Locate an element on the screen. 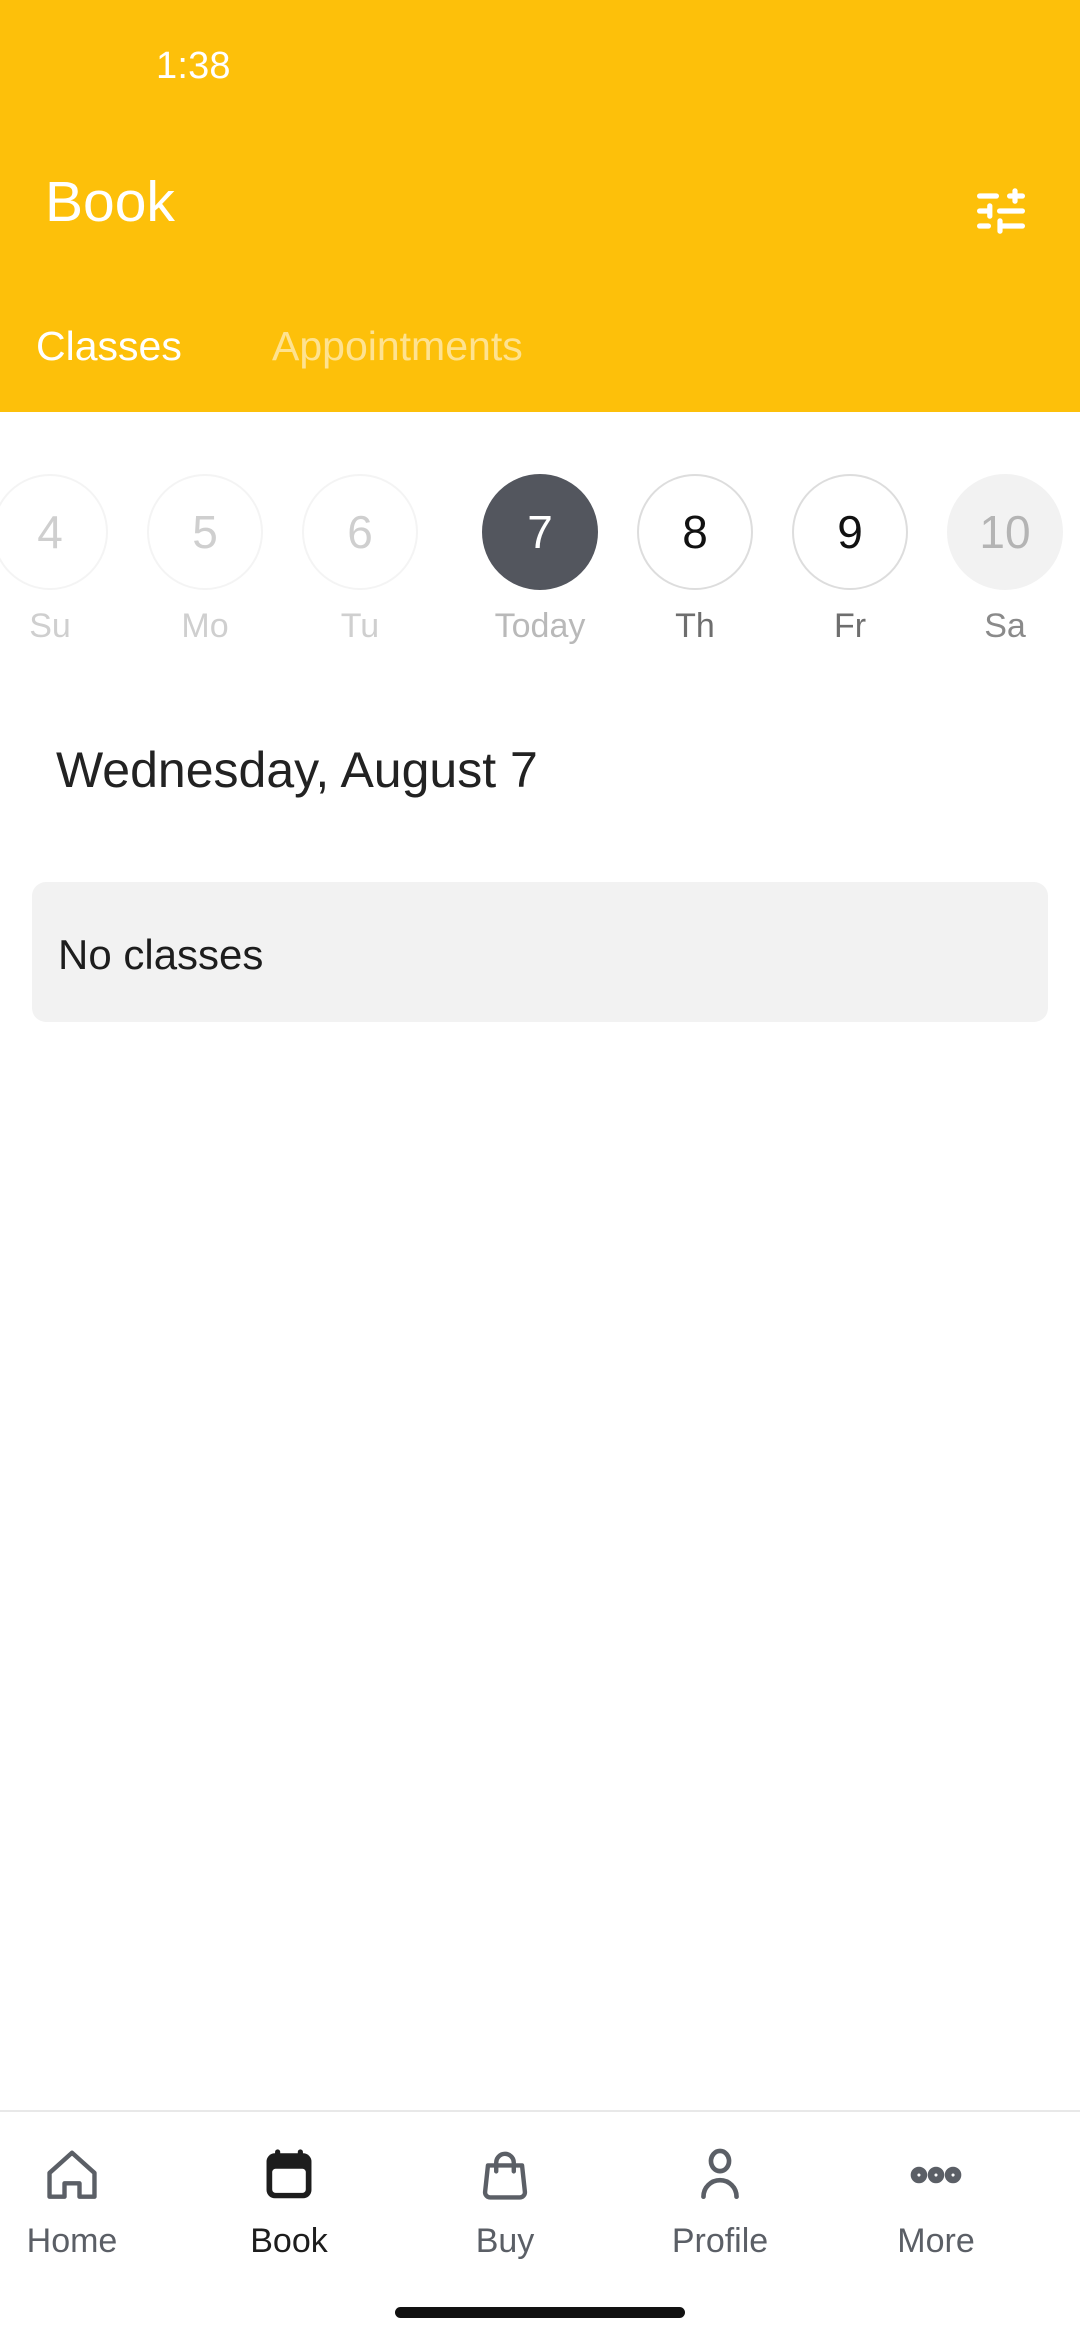 Image resolution: width=1080 pixels, height=2340 pixels. home-indicator is located at coordinates (540, 2312).